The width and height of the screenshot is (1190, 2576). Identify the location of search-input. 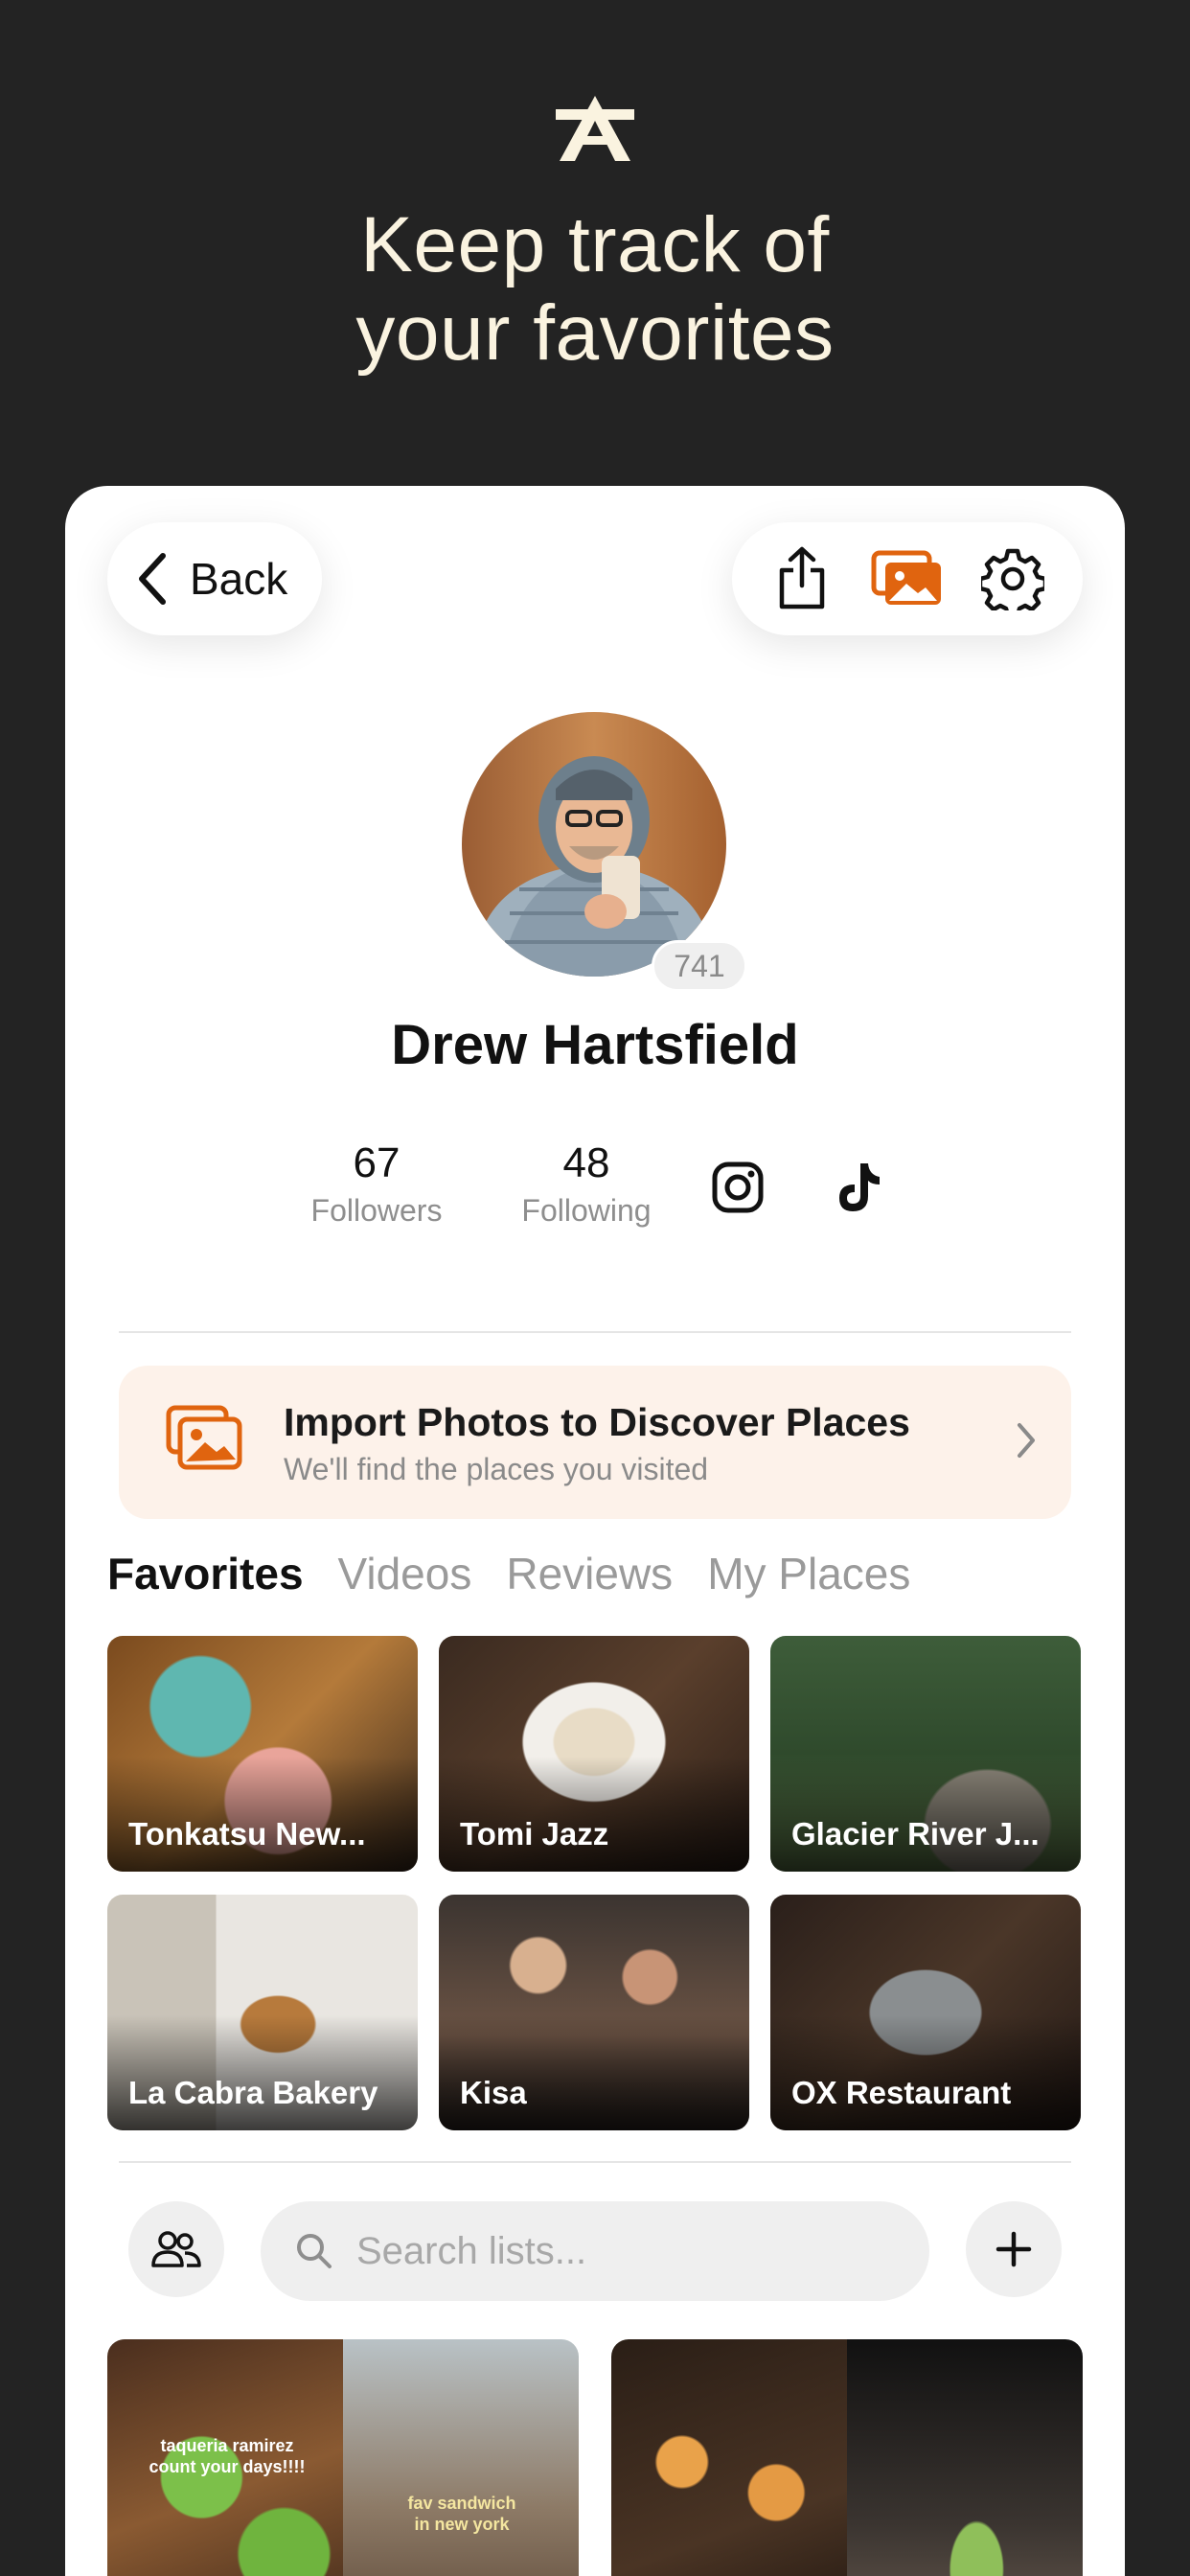
(624, 2251).